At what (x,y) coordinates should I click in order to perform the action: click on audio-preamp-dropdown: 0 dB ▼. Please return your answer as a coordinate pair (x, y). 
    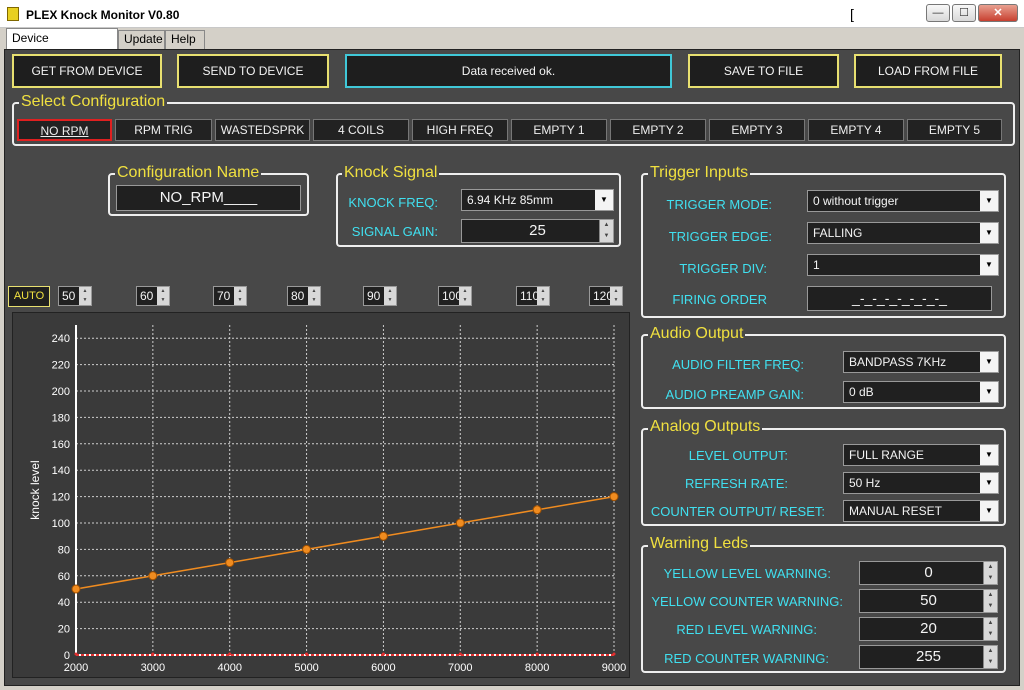
    Looking at the image, I should click on (921, 392).